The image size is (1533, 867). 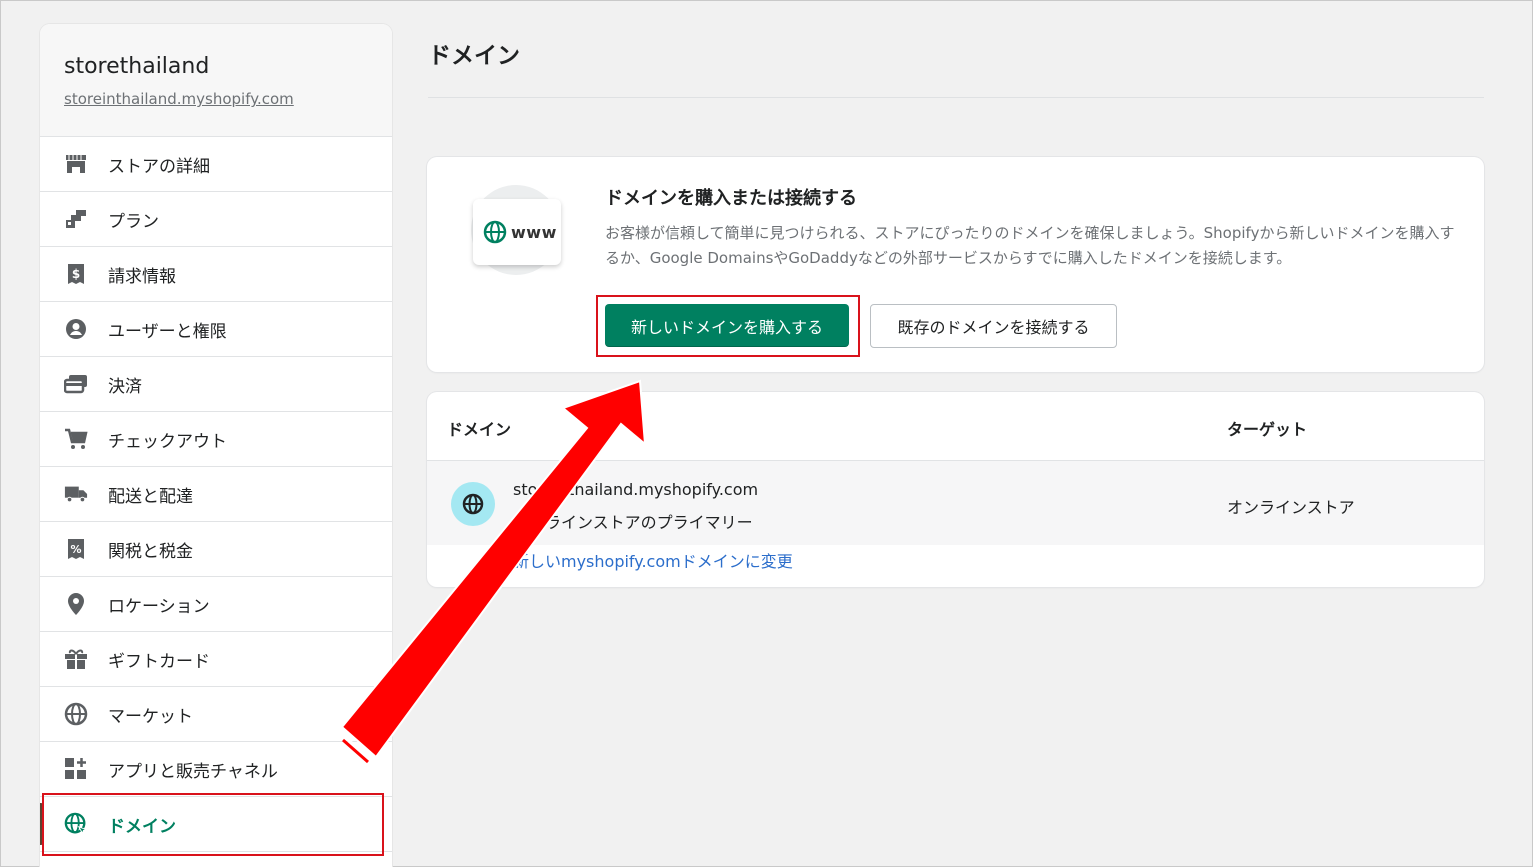 I want to click on sidebar-item-taxes: % 関税と税金, so click(x=216, y=549).